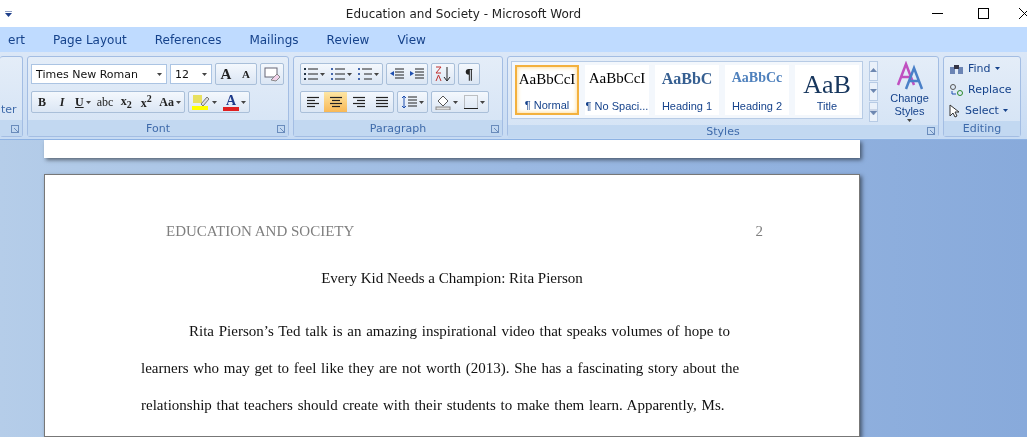 This screenshot has height=437, width=1027. I want to click on minimize-icon, so click(938, 13).